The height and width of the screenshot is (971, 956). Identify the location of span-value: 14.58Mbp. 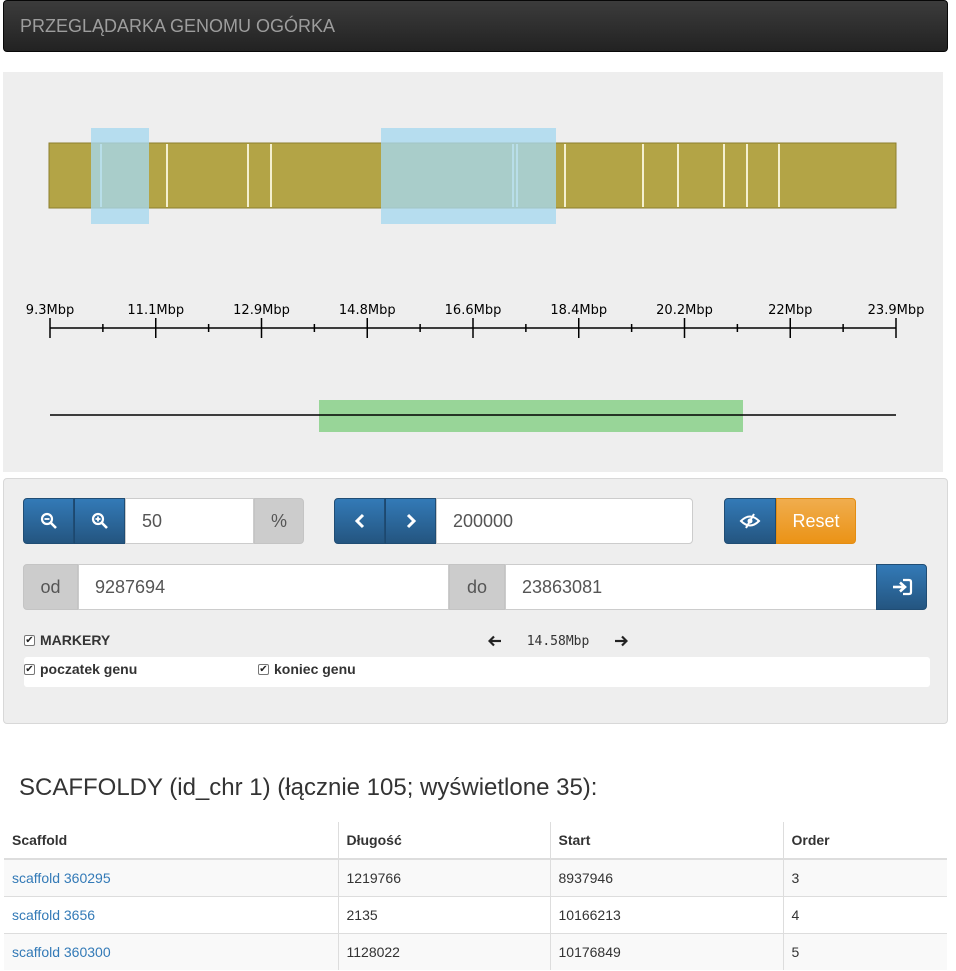
(558, 641).